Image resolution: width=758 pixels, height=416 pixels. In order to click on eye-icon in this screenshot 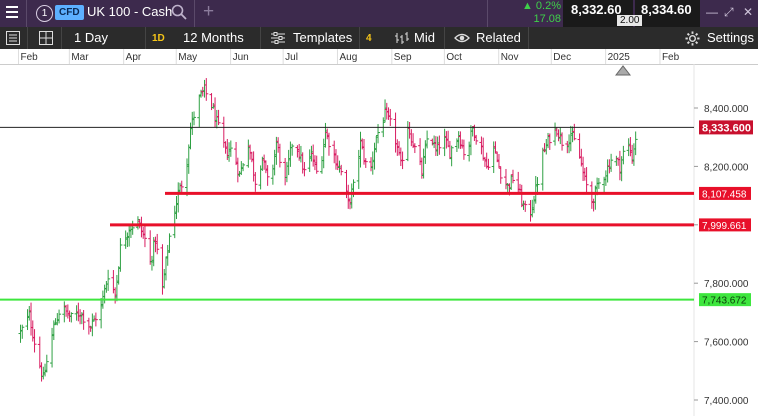, I will do `click(462, 38)`.